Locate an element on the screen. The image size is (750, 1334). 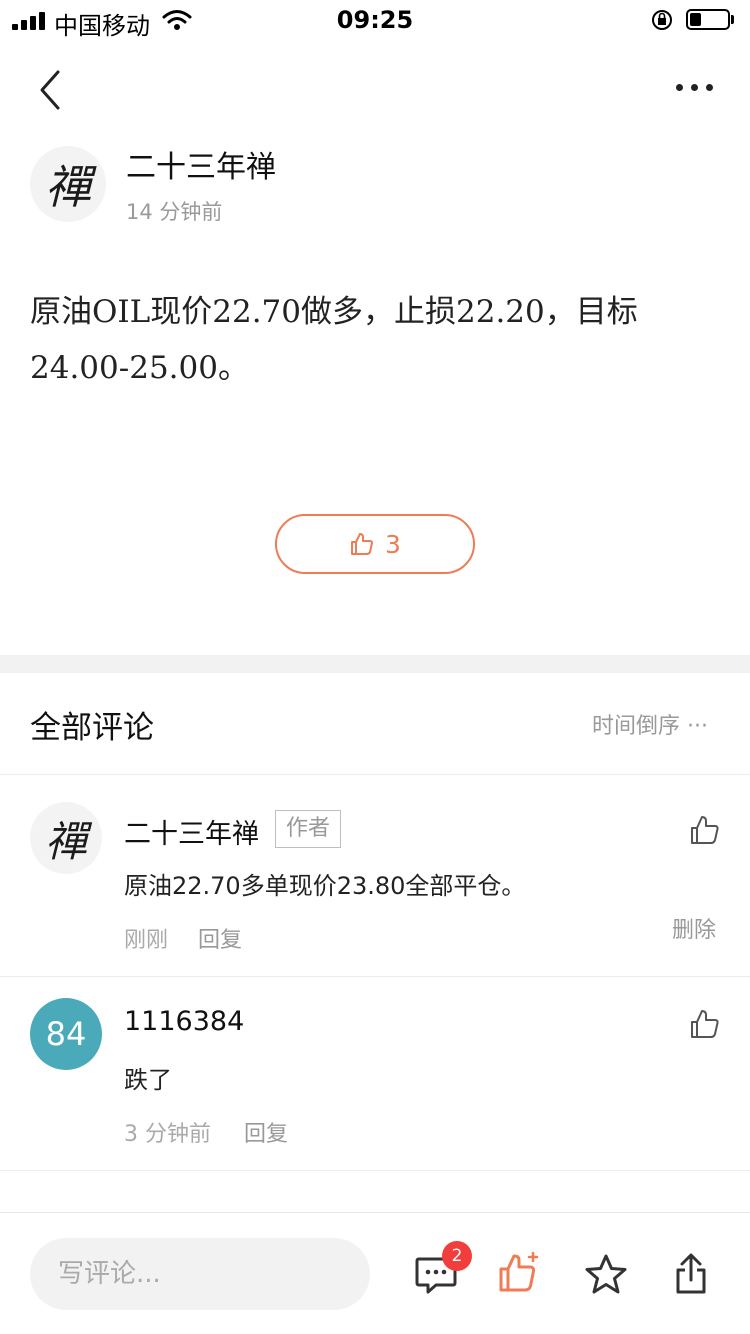
comment-time: 3 分钟前 is located at coordinates (167, 1134).